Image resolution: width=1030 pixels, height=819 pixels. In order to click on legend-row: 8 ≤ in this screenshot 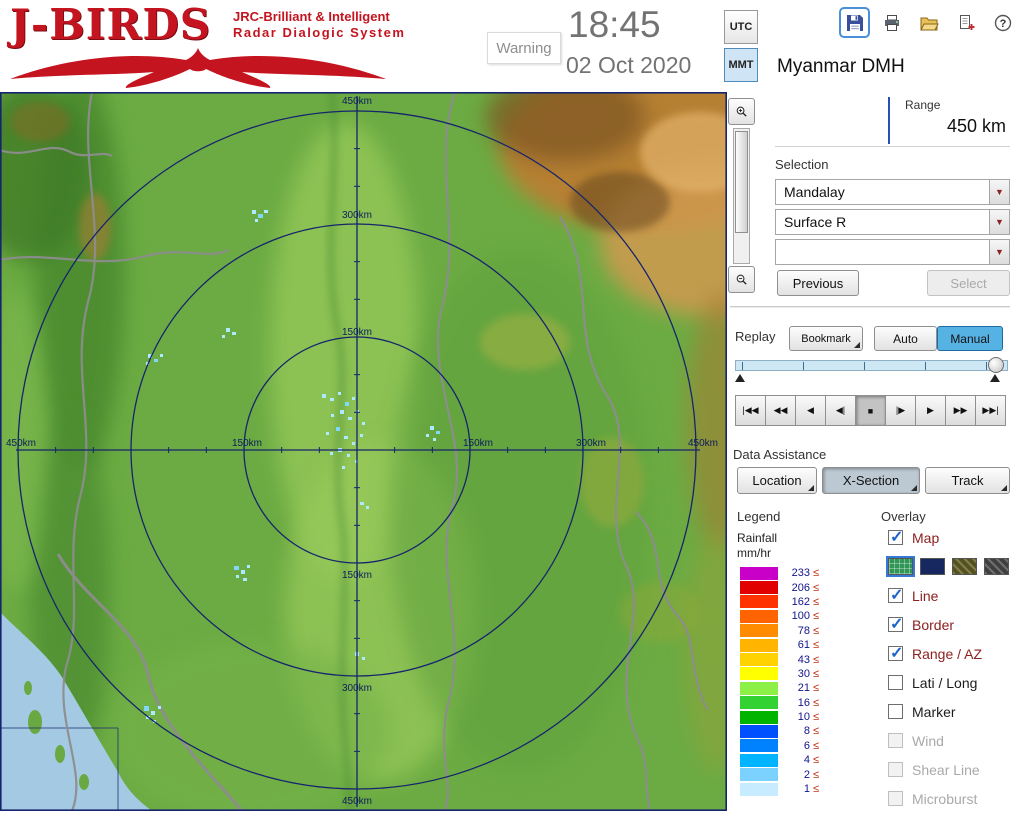, I will do `click(779, 731)`.